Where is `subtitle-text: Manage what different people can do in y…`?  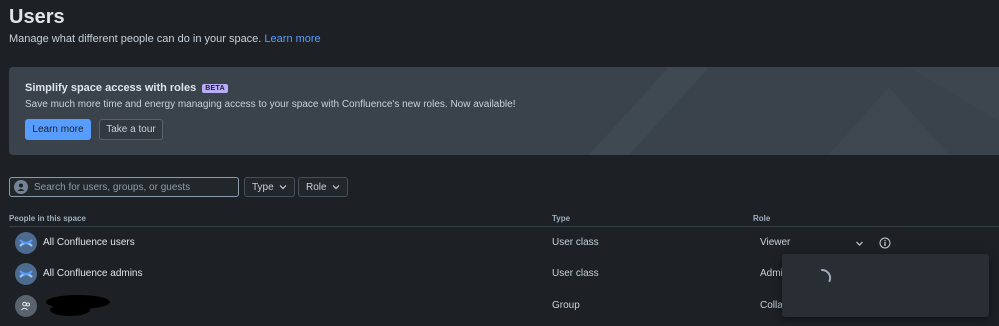
subtitle-text: Manage what different people can do in y… is located at coordinates (135, 39).